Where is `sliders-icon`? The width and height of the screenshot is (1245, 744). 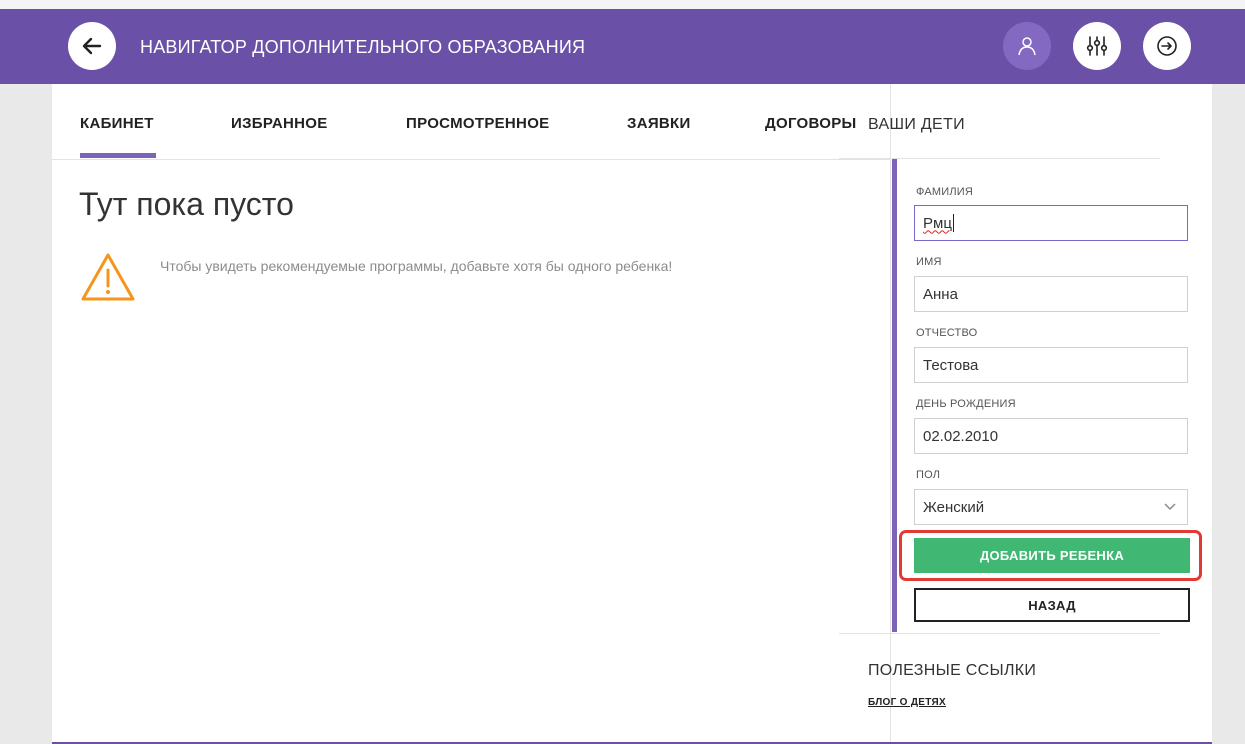
sliders-icon is located at coordinates (1097, 46).